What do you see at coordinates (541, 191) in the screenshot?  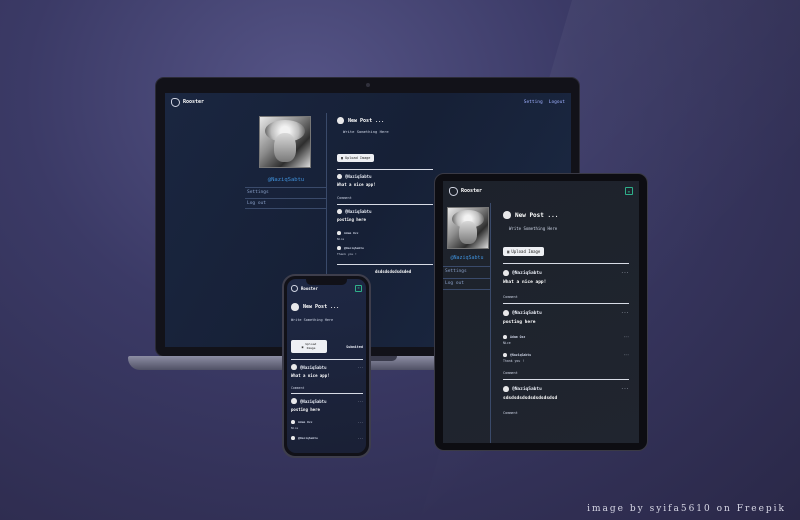 I see `tablet-topbar: Rooster` at bounding box center [541, 191].